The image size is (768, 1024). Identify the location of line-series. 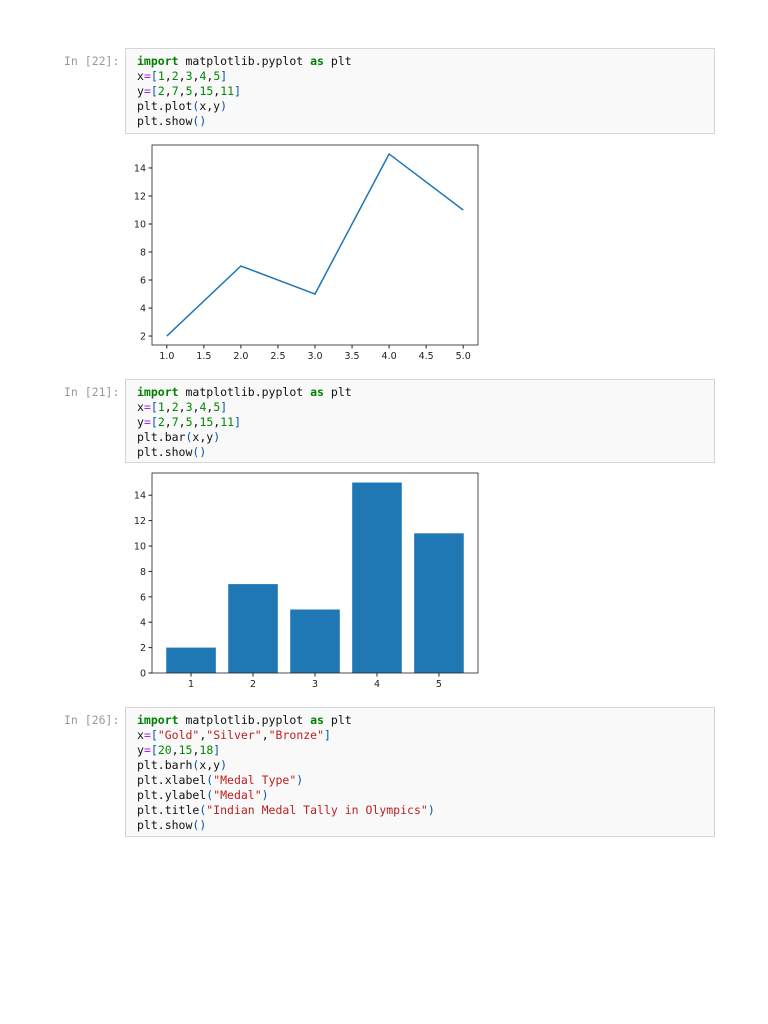
(315, 244).